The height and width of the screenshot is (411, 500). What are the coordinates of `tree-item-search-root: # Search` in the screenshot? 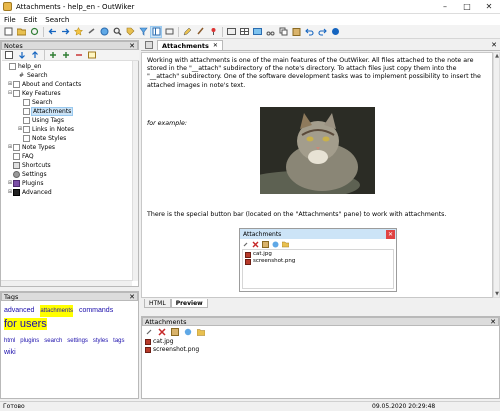 It's located at (30, 75).